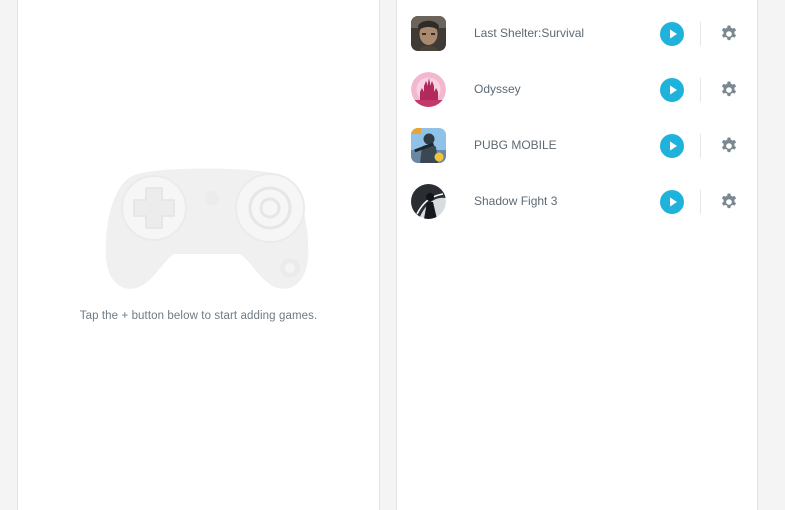  I want to click on gamepad-icon, so click(207, 228).